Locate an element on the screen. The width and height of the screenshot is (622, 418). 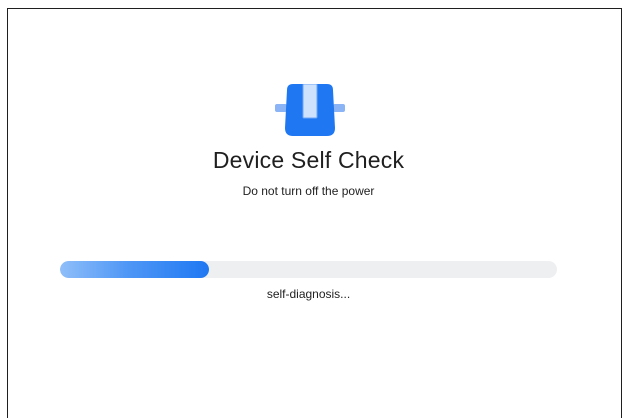
device-box-icon is located at coordinates (310, 110).